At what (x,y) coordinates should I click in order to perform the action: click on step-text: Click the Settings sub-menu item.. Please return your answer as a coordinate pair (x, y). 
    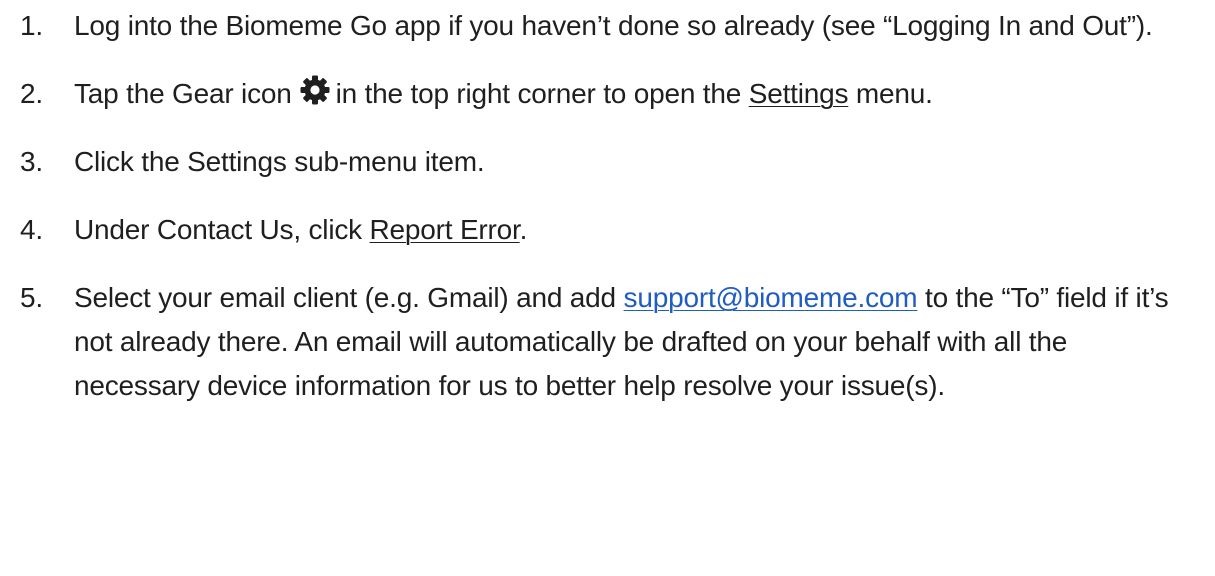
    Looking at the image, I should click on (279, 161).